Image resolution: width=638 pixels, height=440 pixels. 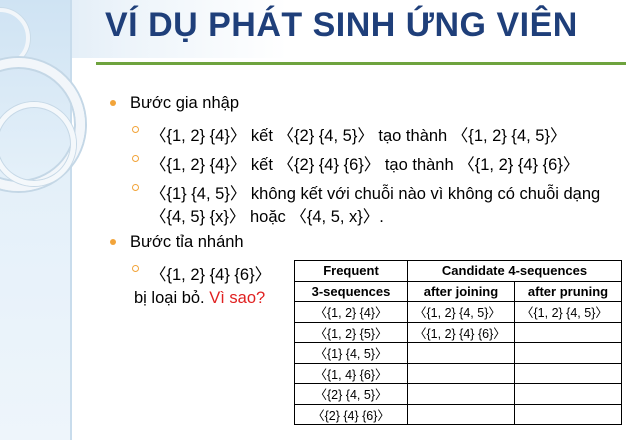 I want to click on prune-note-question: Vì sao?, so click(x=237, y=298).